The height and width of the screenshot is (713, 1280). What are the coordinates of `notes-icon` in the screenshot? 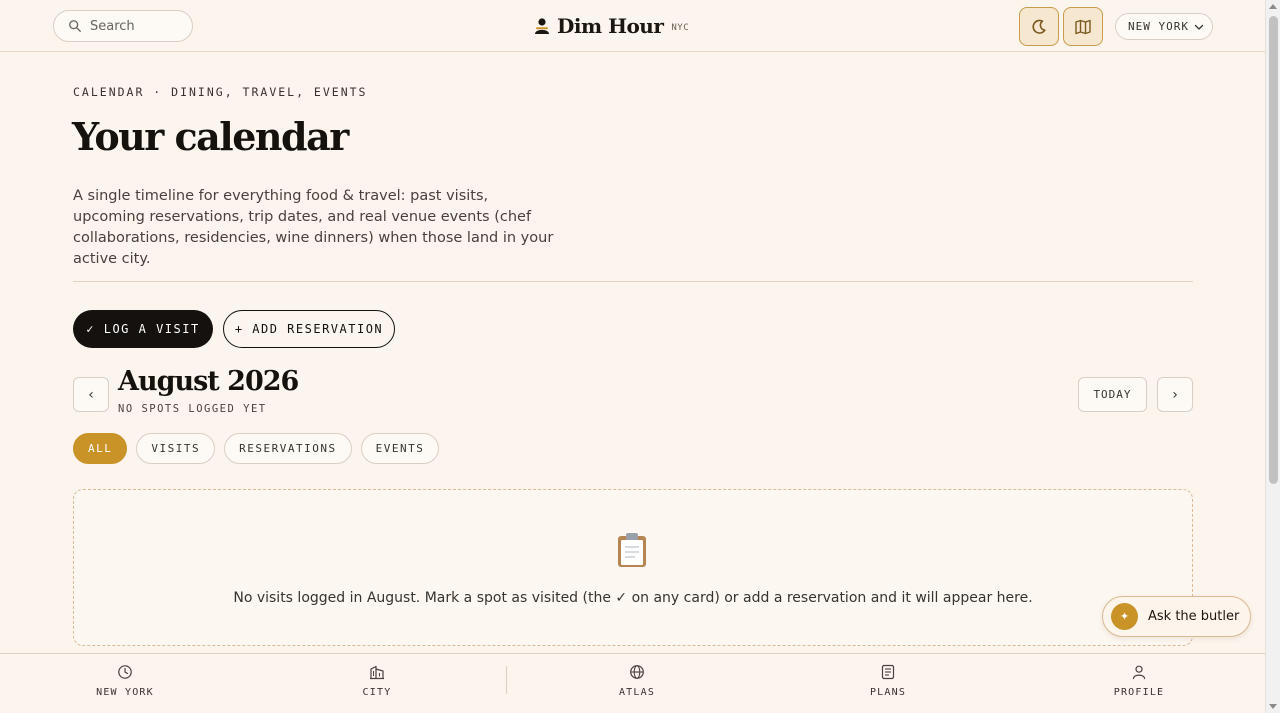 It's located at (888, 672).